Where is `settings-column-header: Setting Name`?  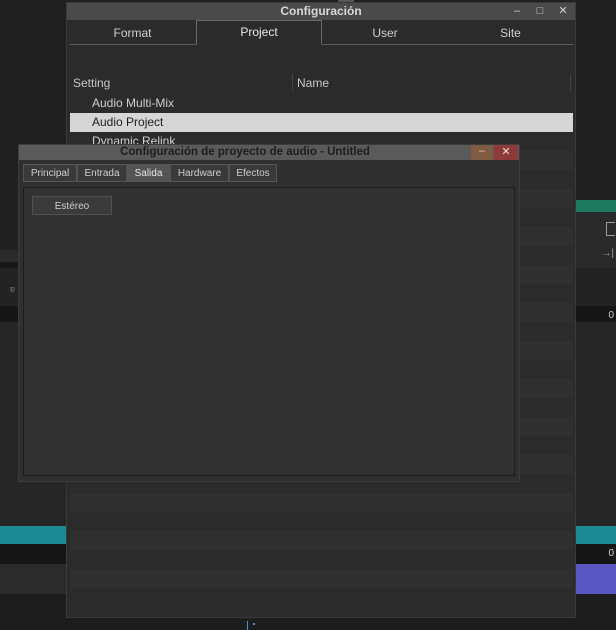
settings-column-header: Setting Name is located at coordinates (321, 82).